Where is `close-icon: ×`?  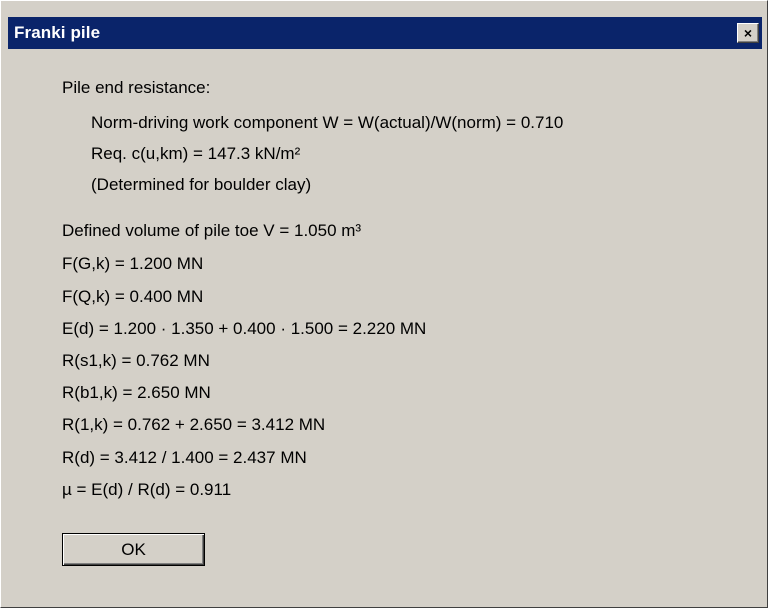
close-icon: × is located at coordinates (748, 33).